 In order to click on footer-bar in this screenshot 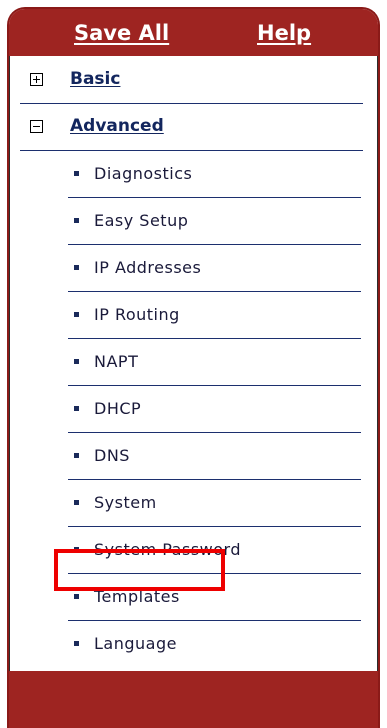, I will do `click(193, 699)`.